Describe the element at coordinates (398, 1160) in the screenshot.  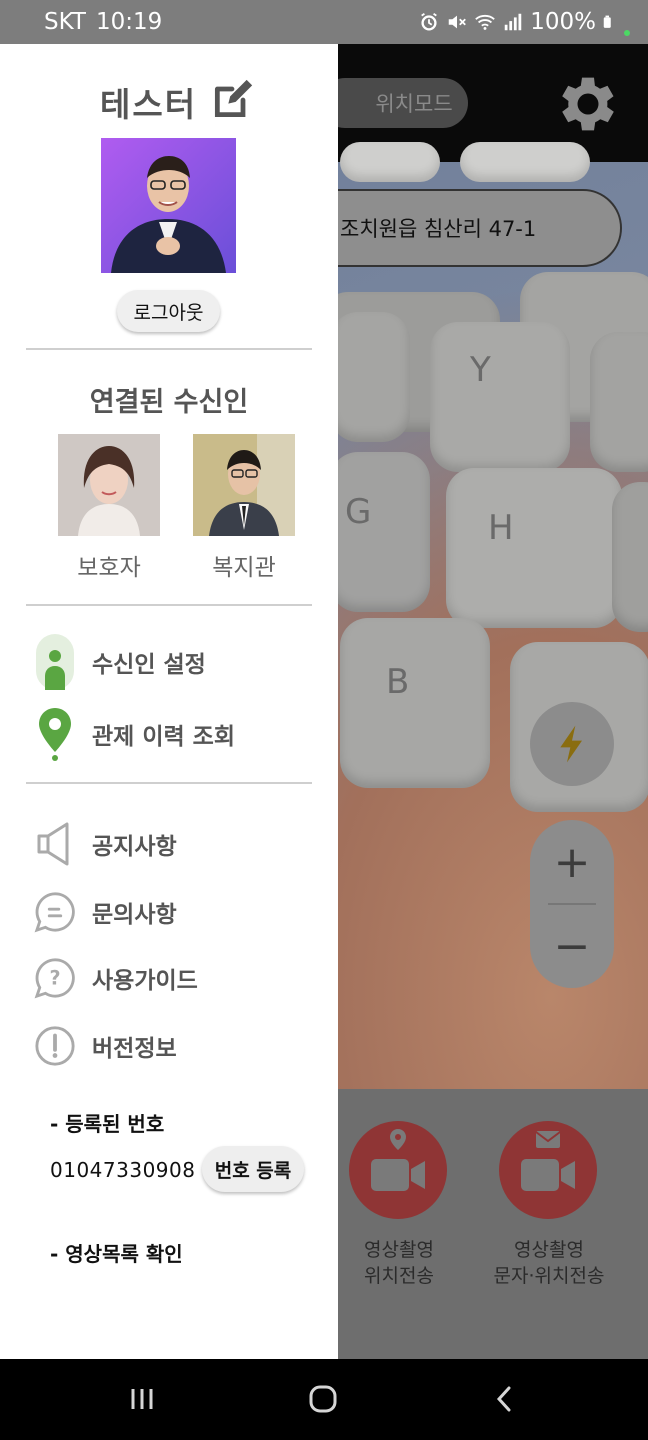
I see `video-location-icon` at that location.